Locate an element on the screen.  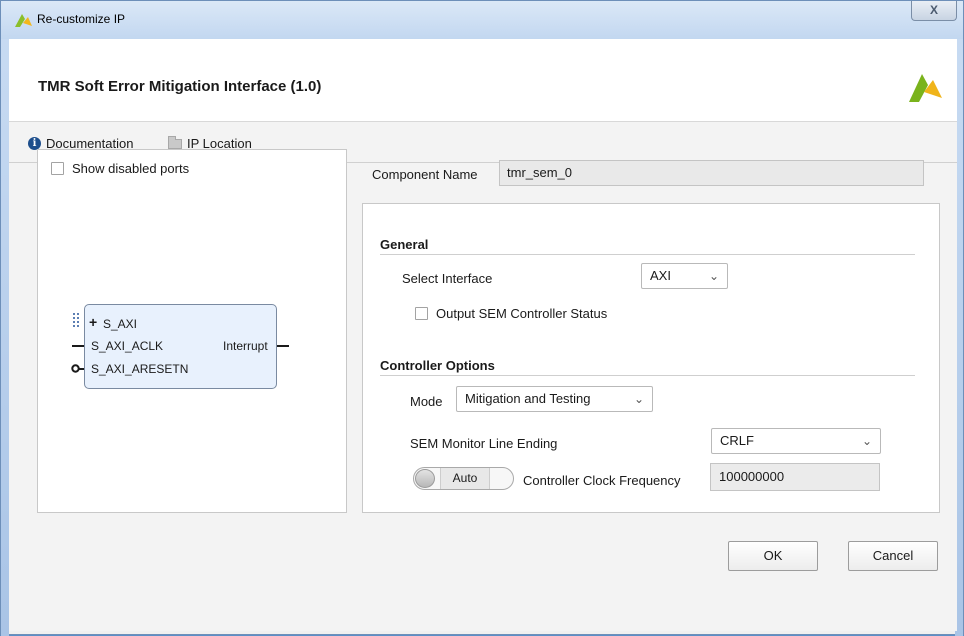
show-disabled-ports-label: Show disabled ports is located at coordinates (131, 168).